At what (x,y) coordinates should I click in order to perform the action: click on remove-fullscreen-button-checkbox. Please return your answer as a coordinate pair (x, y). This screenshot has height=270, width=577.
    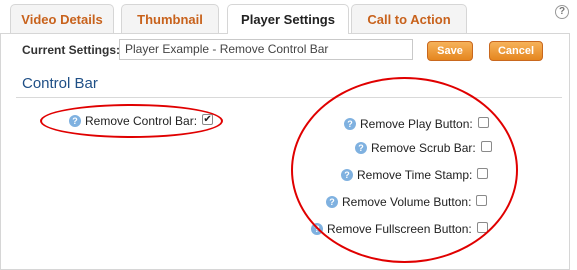
    Looking at the image, I should click on (482, 228).